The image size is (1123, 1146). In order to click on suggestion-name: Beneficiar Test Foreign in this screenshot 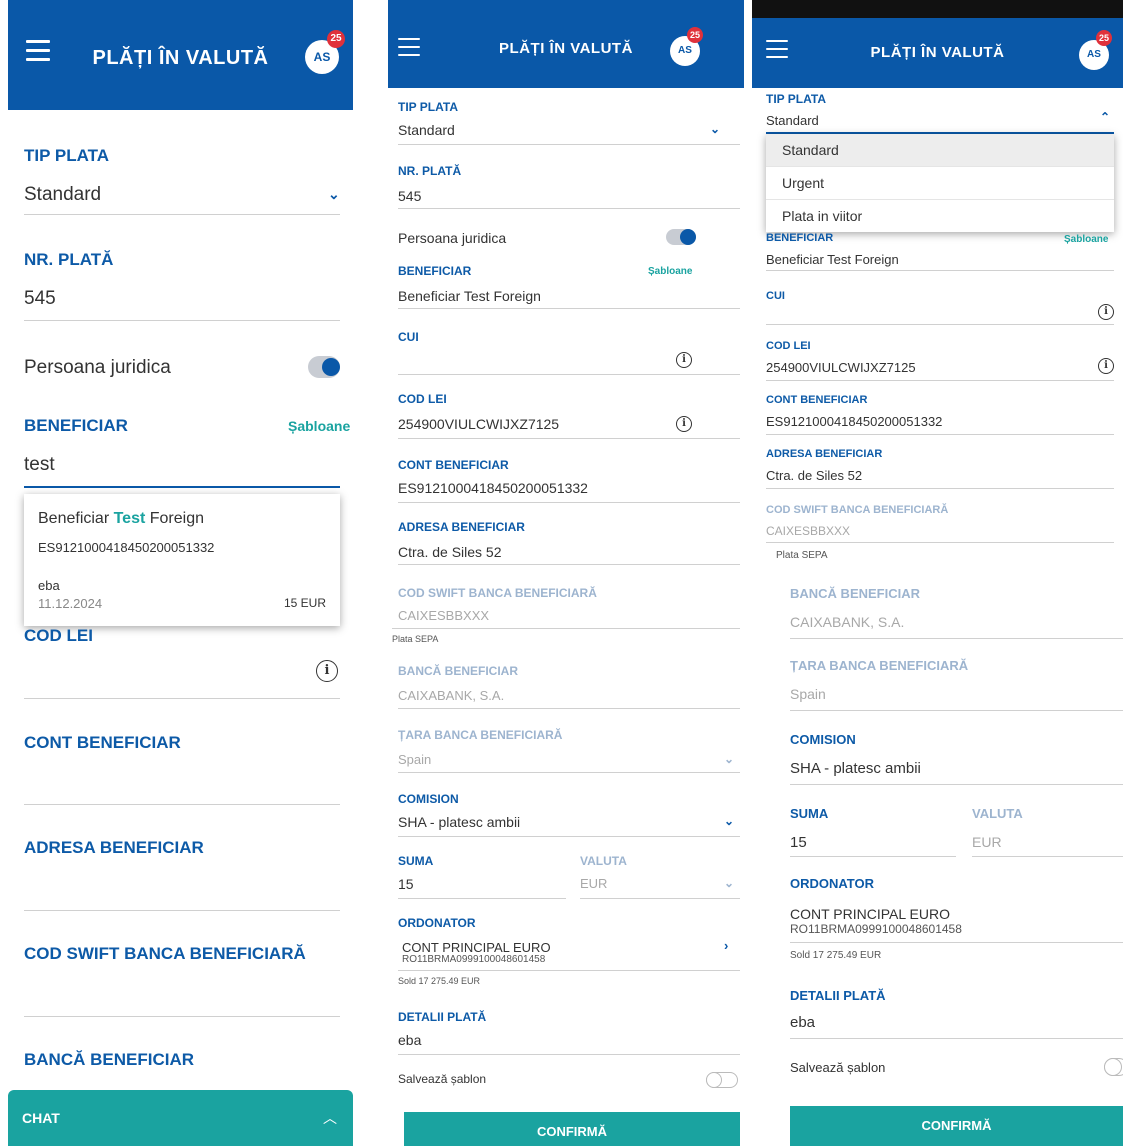, I will do `click(121, 518)`.